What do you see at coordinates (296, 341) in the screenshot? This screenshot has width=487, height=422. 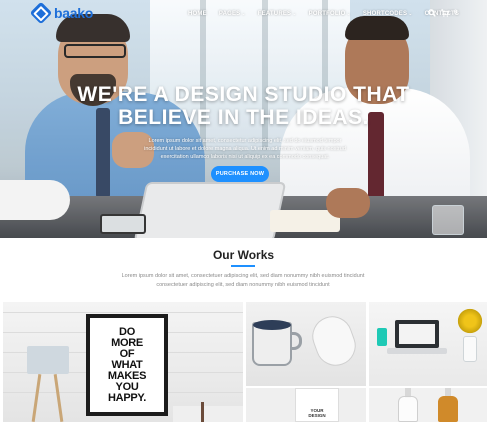 I see `mug-handle` at bounding box center [296, 341].